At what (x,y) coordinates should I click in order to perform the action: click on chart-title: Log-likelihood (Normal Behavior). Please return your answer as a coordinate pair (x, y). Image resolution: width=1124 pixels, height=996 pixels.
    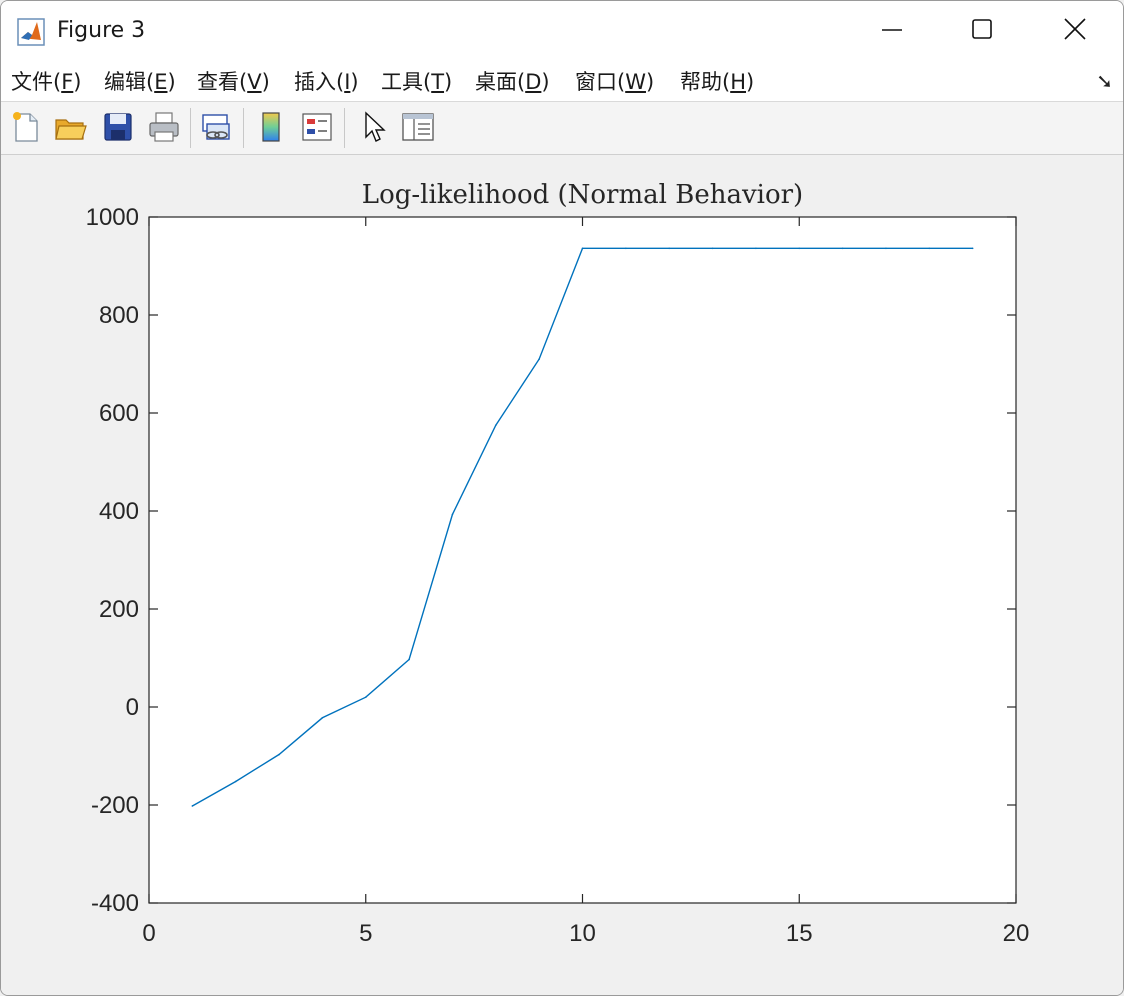
    Looking at the image, I should click on (582, 195).